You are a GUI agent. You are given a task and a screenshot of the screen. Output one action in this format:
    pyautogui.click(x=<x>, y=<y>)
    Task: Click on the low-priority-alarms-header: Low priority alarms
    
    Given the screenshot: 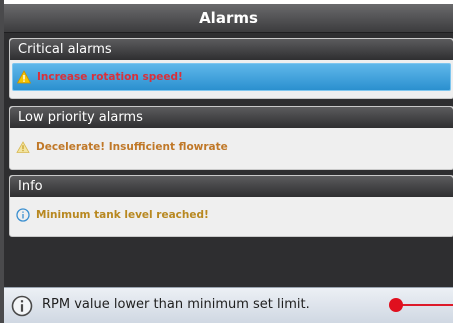 What is the action you would take?
    pyautogui.click(x=231, y=117)
    